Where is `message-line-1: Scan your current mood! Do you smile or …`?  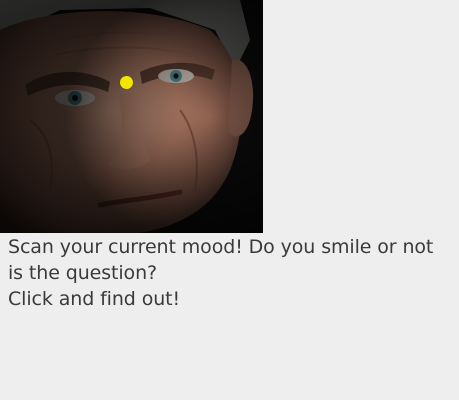
message-line-1: Scan your current mood! Do you smile or … is located at coordinates (221, 247).